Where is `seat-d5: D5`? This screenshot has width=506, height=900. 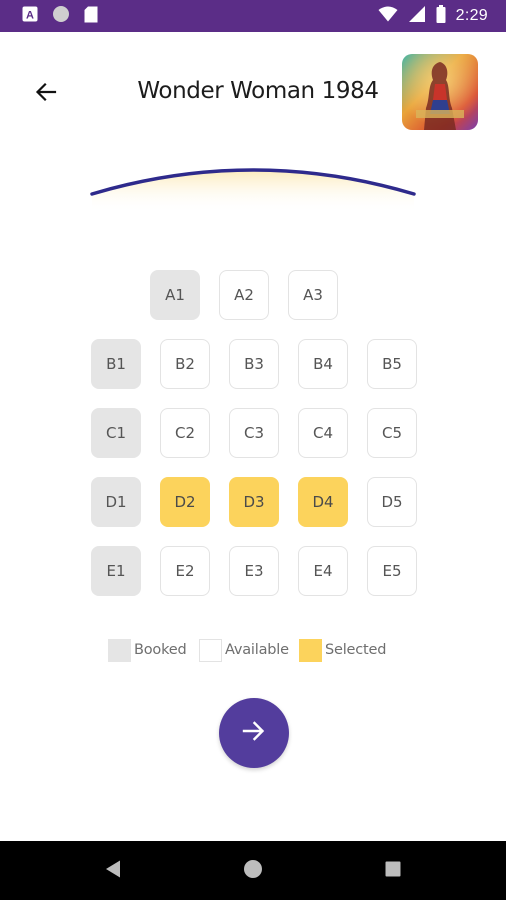
seat-d5: D5 is located at coordinates (392, 502).